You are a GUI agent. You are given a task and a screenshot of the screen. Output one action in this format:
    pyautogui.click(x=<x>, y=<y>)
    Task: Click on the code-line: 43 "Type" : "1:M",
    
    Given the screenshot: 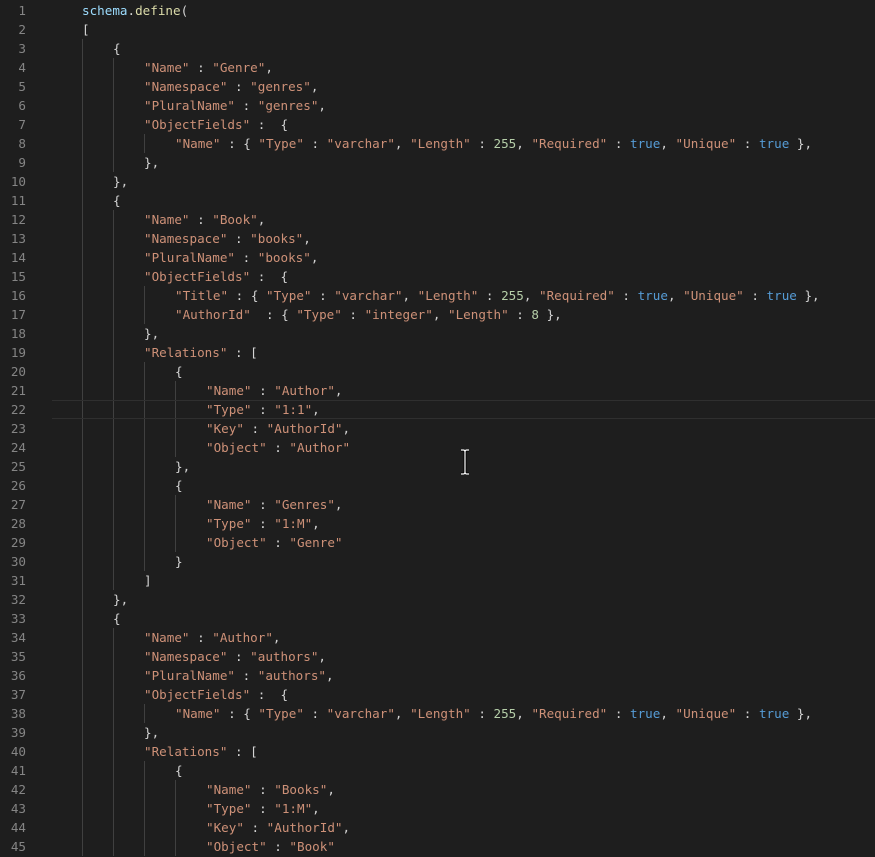 What is the action you would take?
    pyautogui.click(x=437, y=808)
    